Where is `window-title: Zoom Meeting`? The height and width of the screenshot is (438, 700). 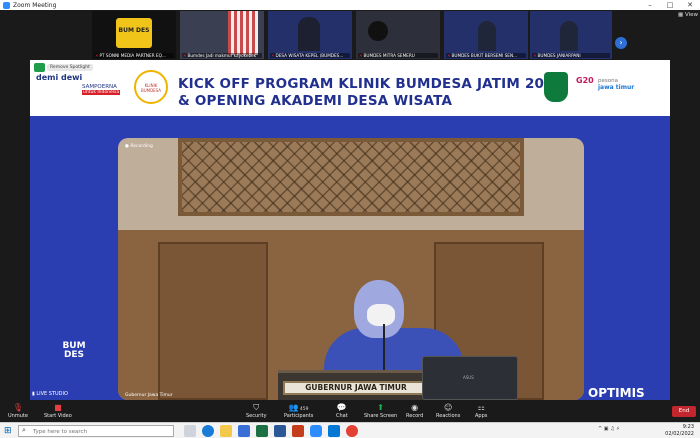 window-title: Zoom Meeting is located at coordinates (35, 5).